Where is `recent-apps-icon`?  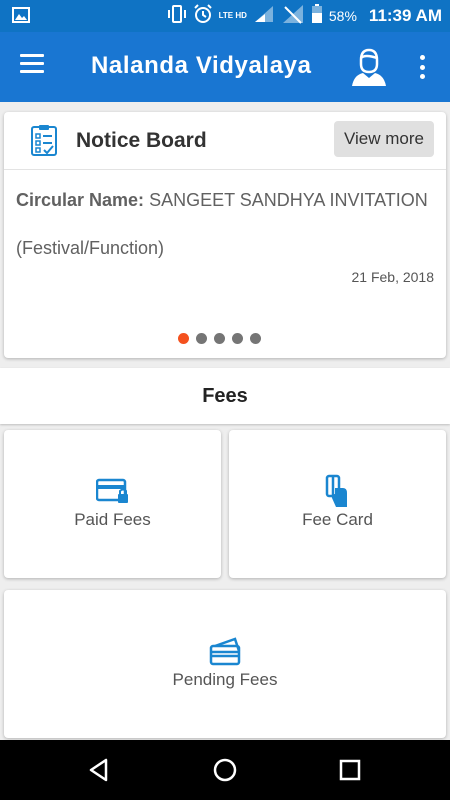 recent-apps-icon is located at coordinates (350, 770).